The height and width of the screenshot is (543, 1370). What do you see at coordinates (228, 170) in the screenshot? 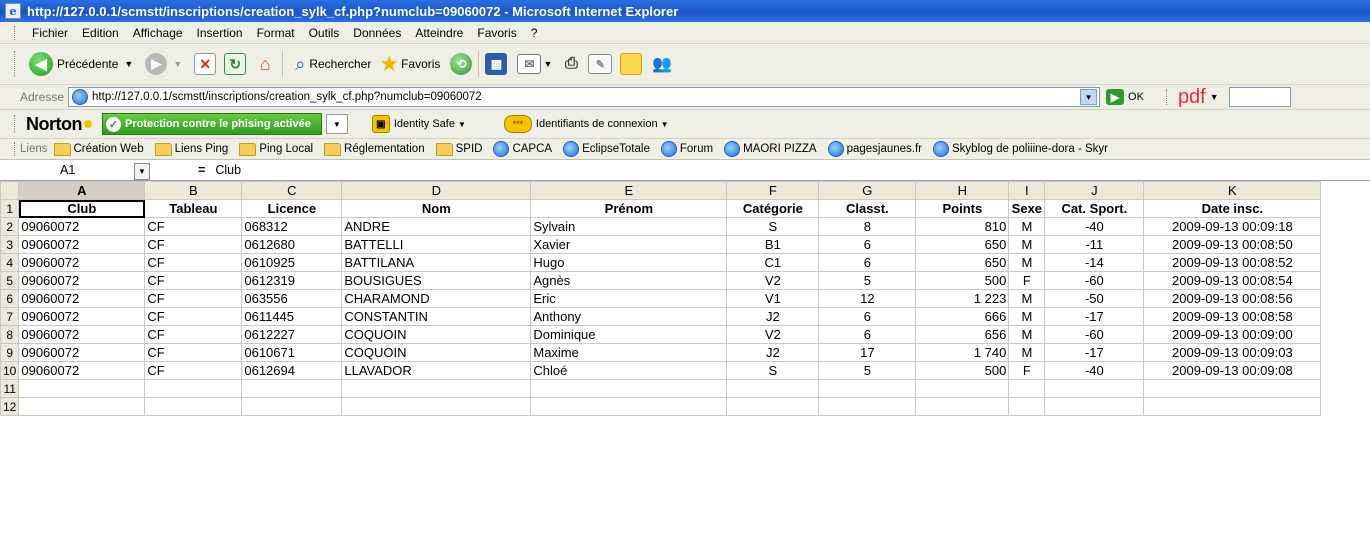
I see `formula-value: Club` at bounding box center [228, 170].